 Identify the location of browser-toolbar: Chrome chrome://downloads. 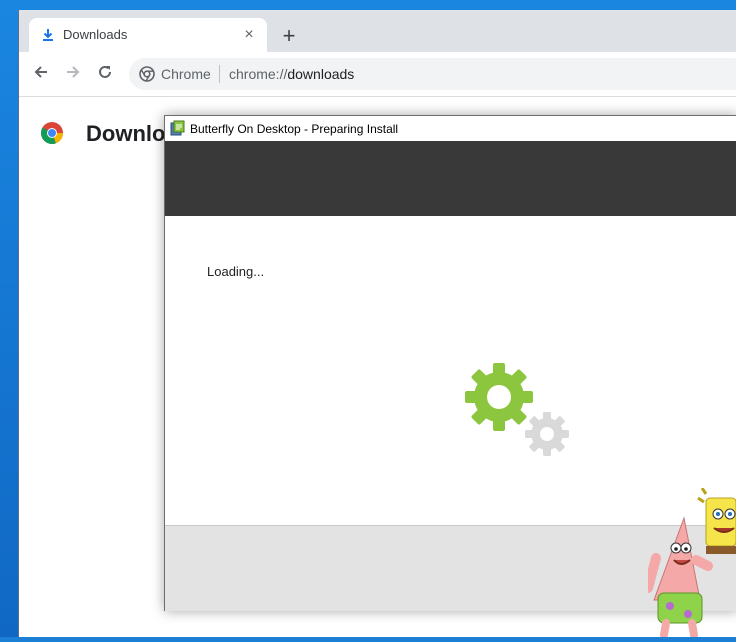
(377, 74).